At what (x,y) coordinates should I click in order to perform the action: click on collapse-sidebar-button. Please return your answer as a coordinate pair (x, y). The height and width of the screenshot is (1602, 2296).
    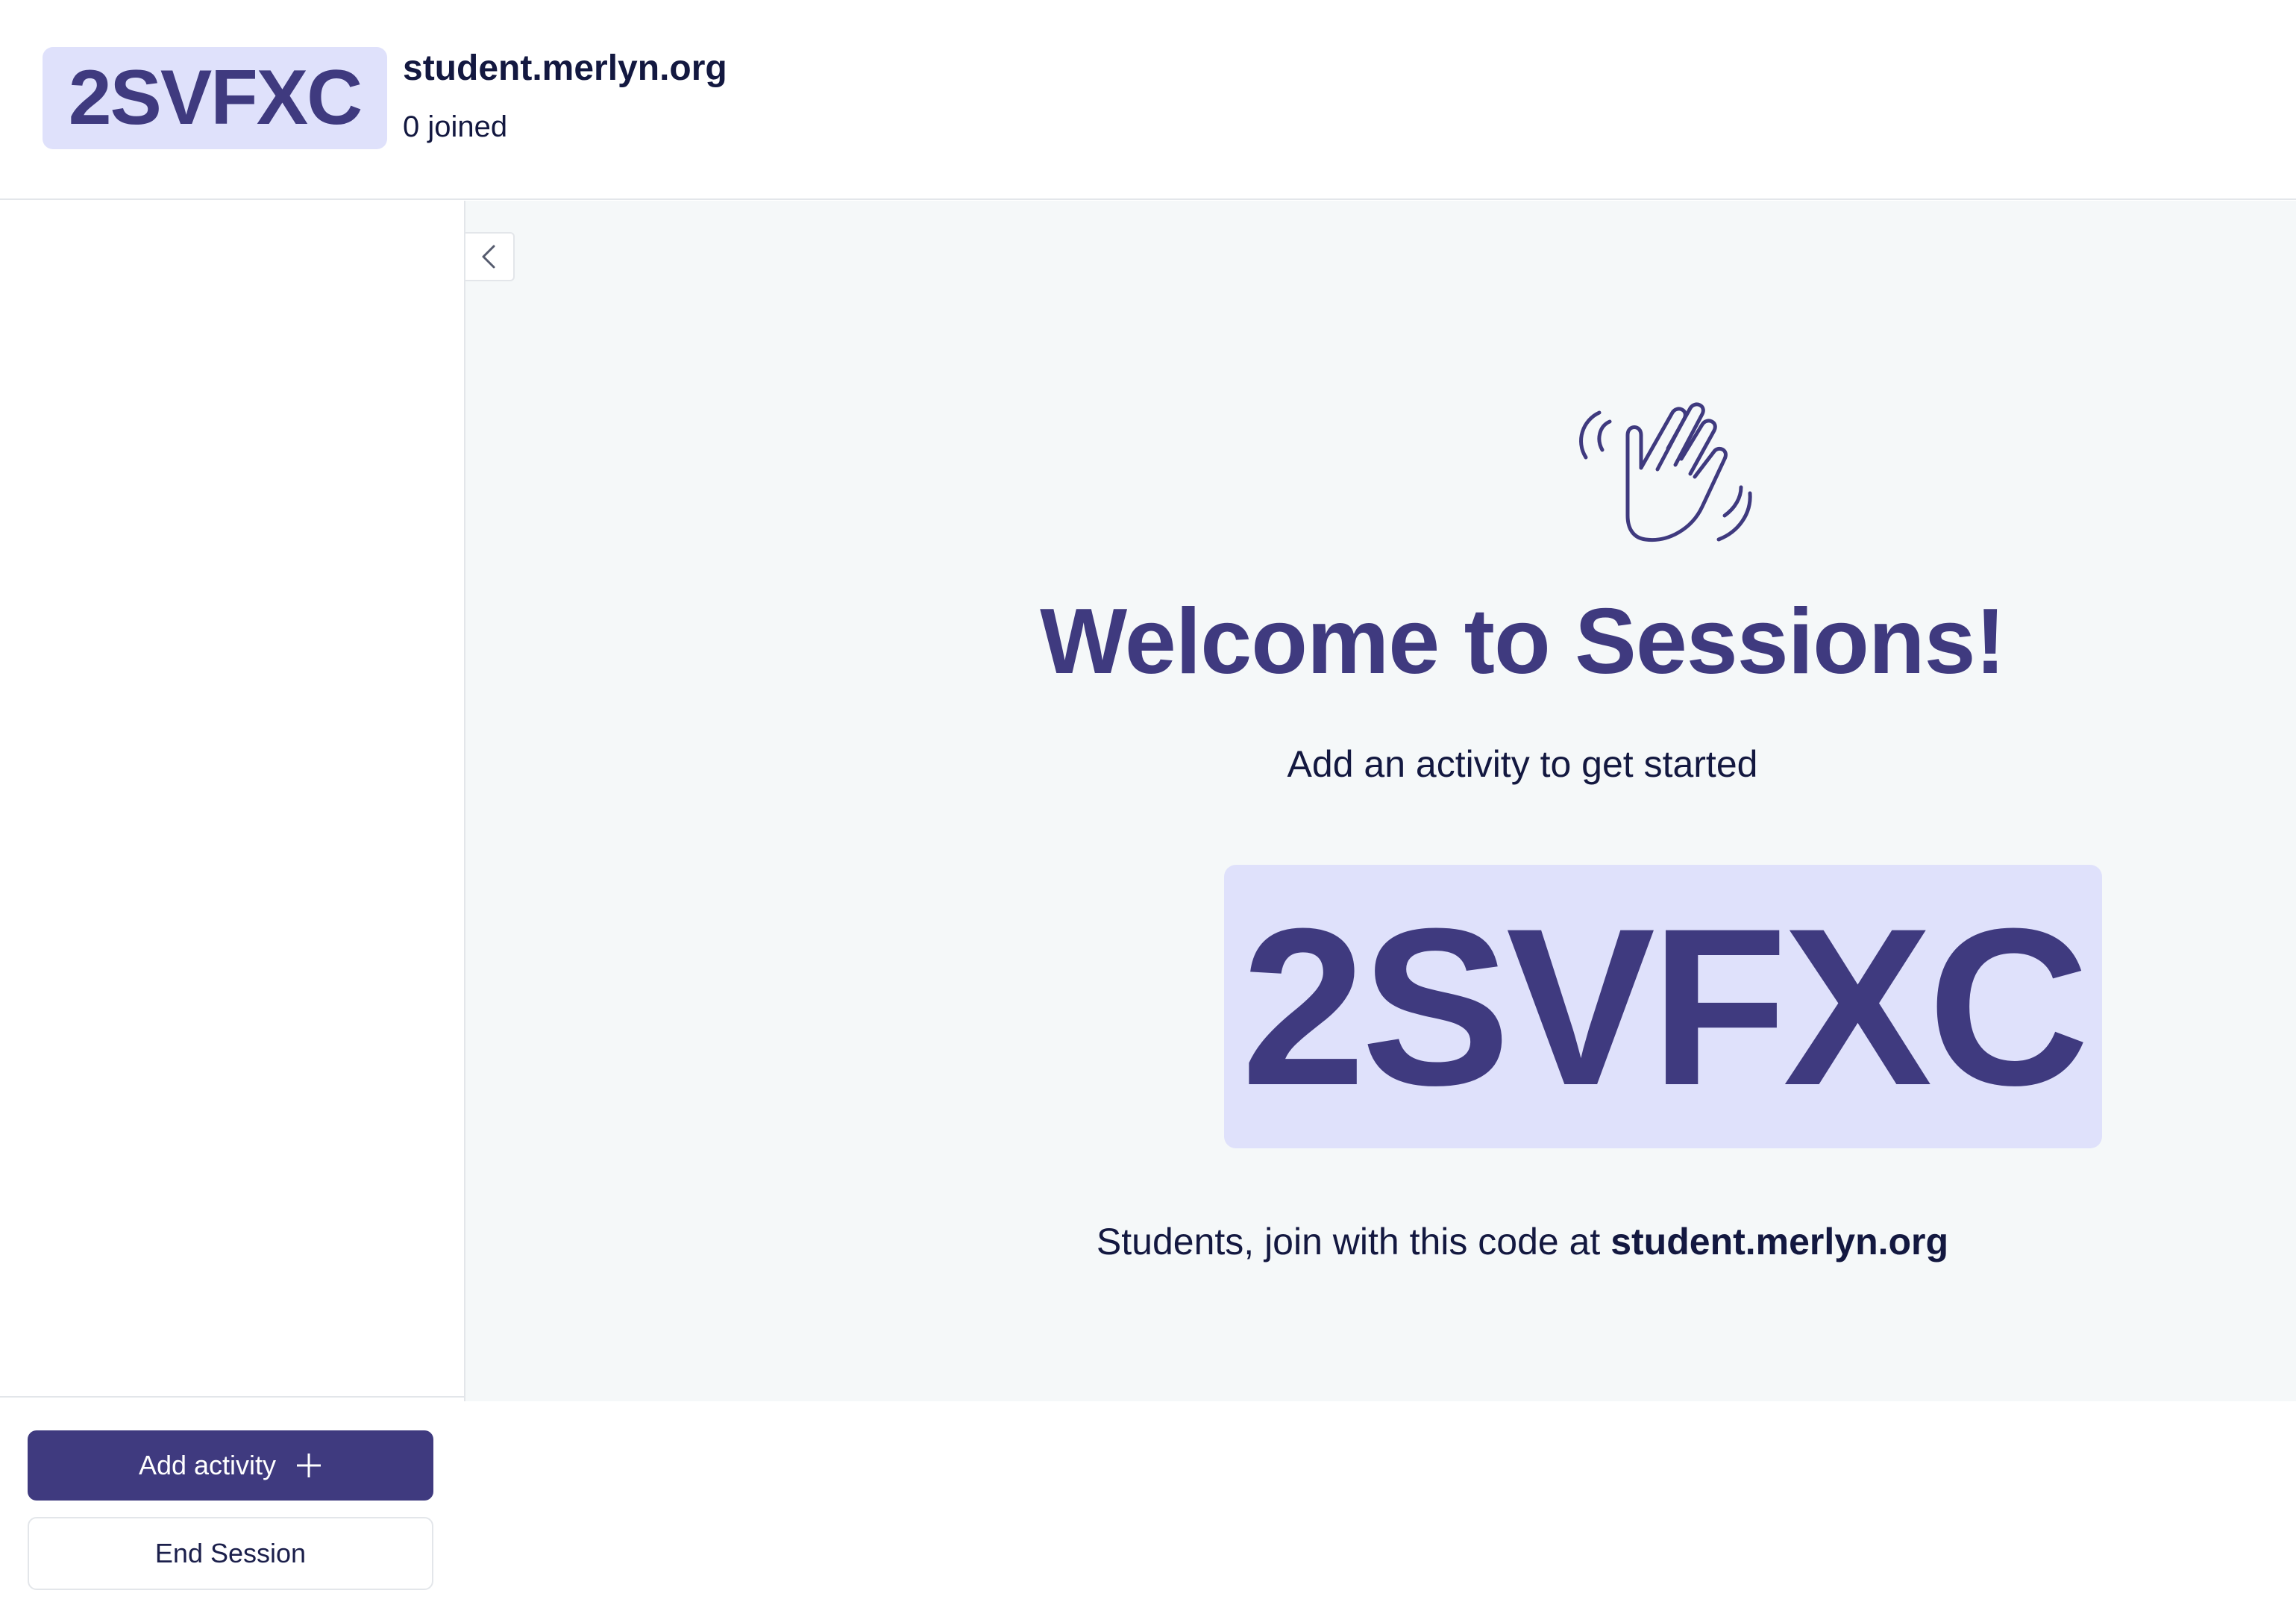
    Looking at the image, I should click on (490, 256).